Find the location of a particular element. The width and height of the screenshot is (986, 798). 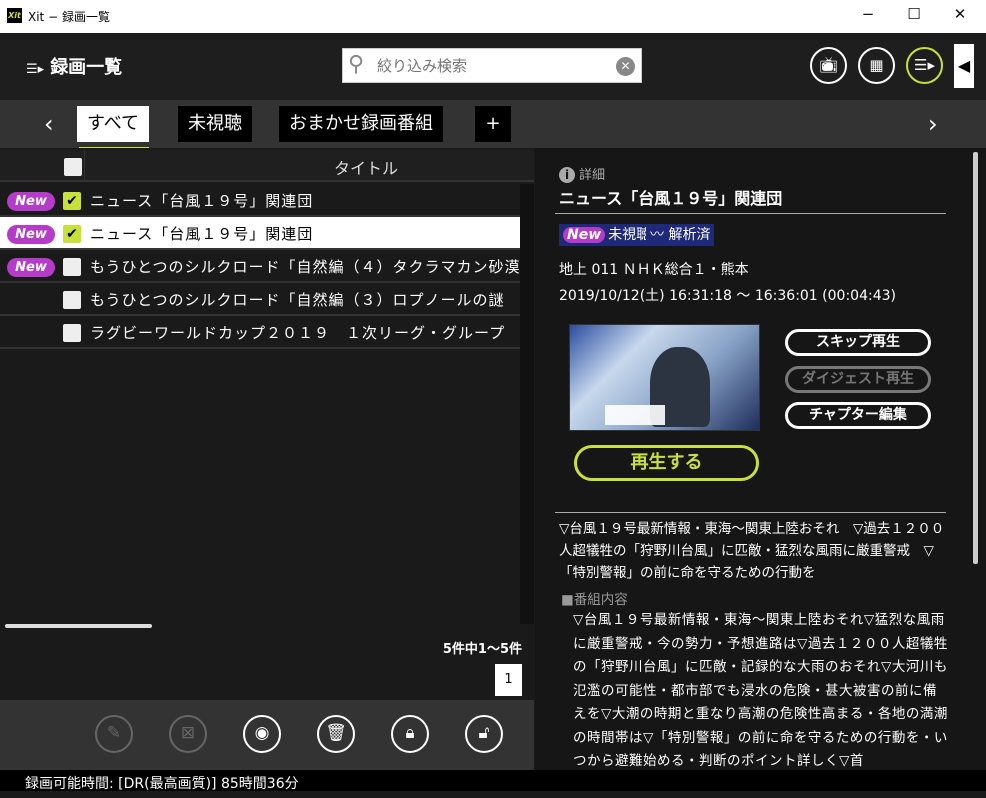

unwatched-badge: New 未視聴 is located at coordinates (607, 235).